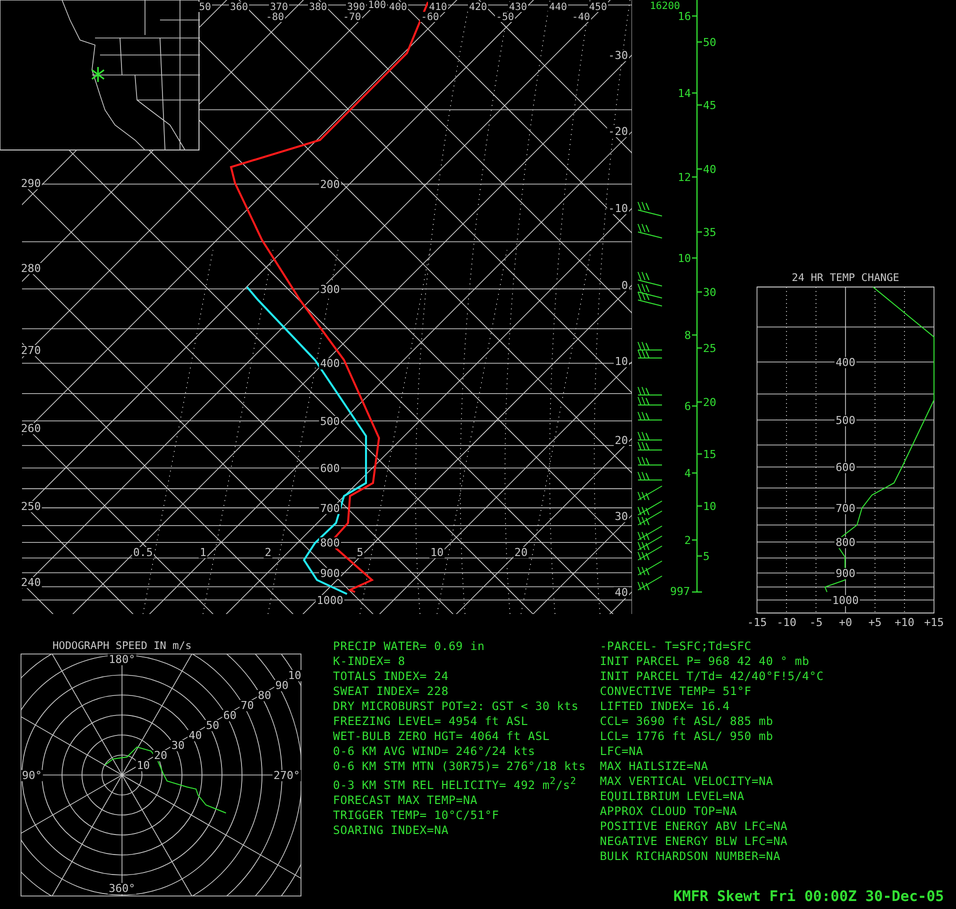 This screenshot has width=956, height=909. Describe the element at coordinates (709, 232) in the screenshot. I see `axis-label: 35` at that location.